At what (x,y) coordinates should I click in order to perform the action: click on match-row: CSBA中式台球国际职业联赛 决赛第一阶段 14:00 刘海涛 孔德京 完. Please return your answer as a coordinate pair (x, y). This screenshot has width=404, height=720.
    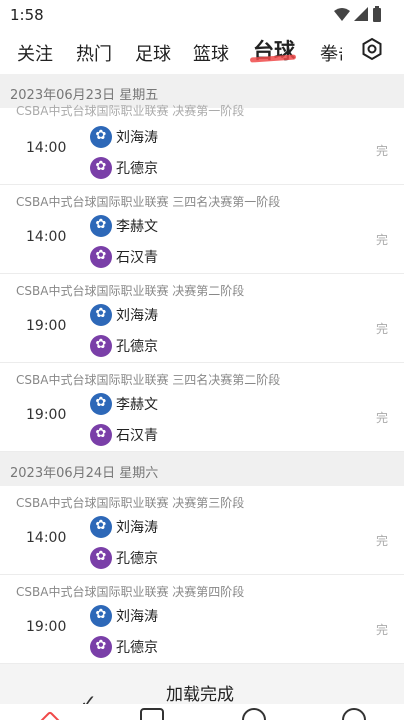
    Looking at the image, I should click on (202, 144).